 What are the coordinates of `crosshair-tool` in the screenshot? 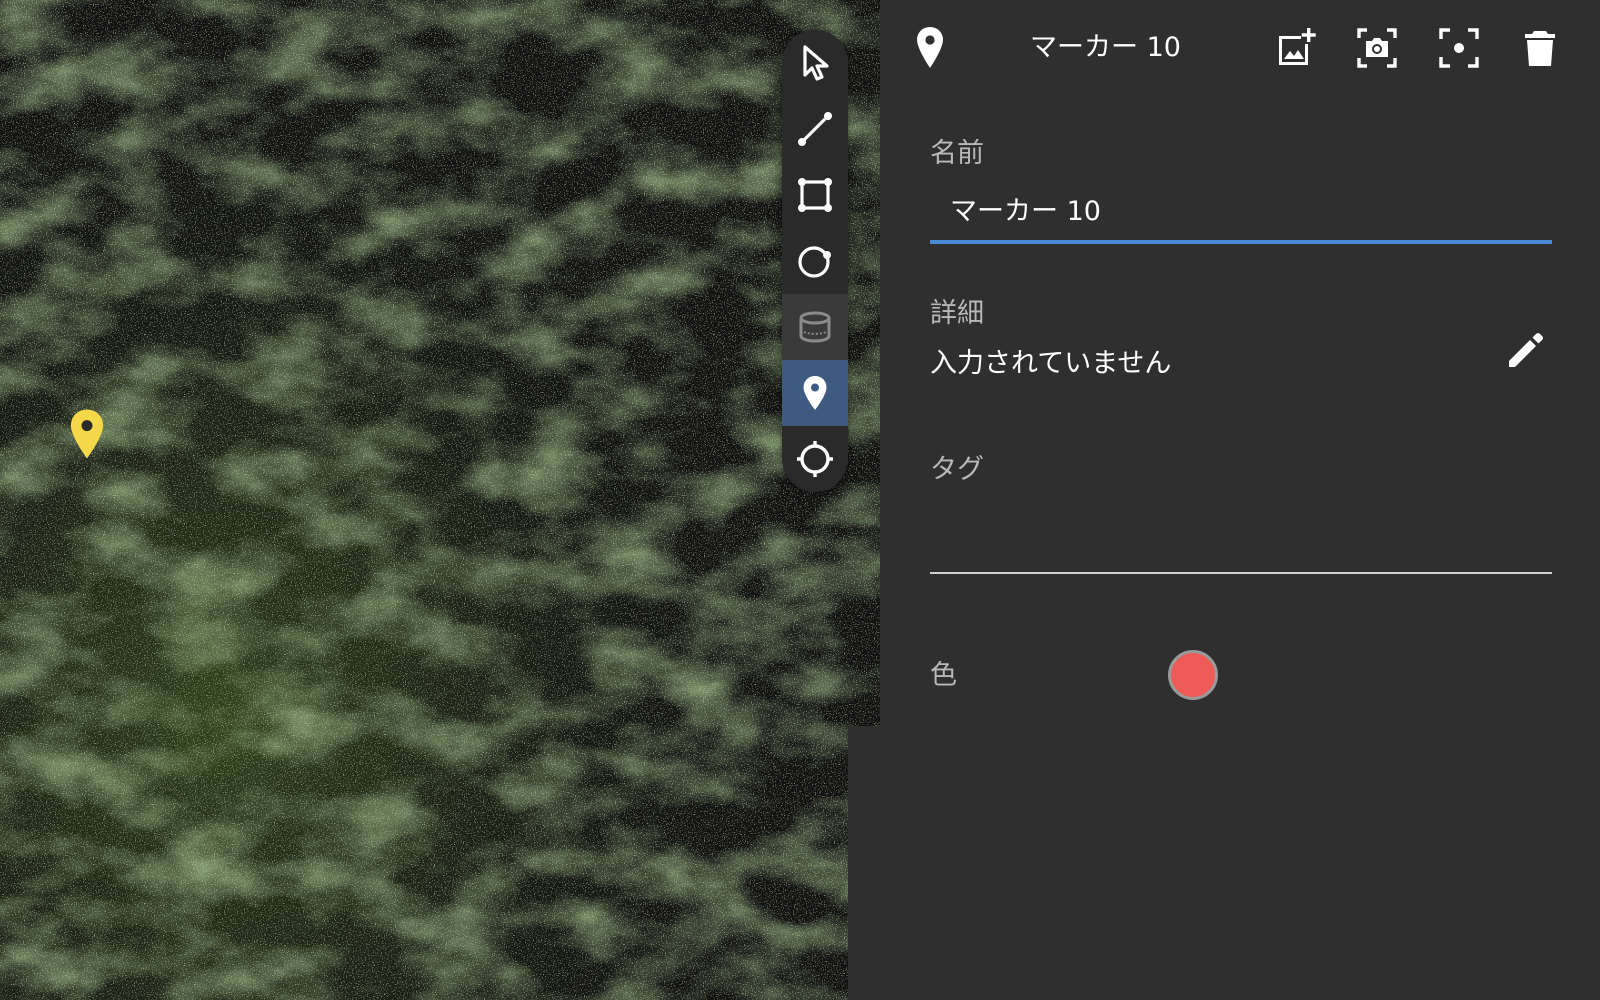 It's located at (815, 459).